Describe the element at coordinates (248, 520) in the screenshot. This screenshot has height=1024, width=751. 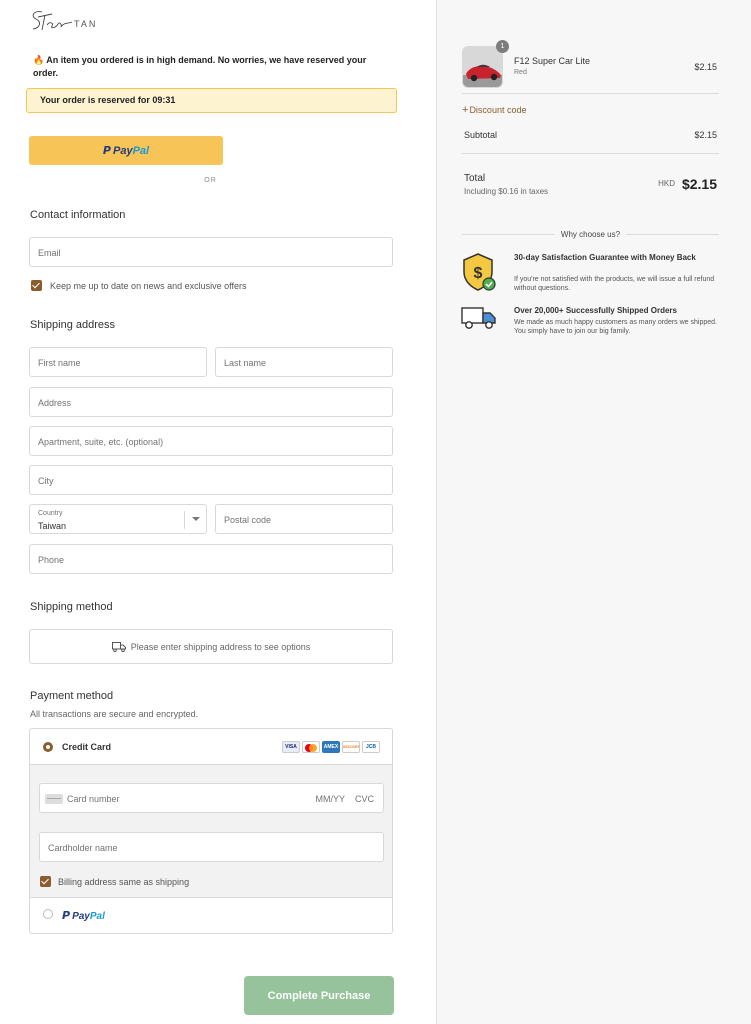
I see `postal-code-placeholder: Postal code` at that location.